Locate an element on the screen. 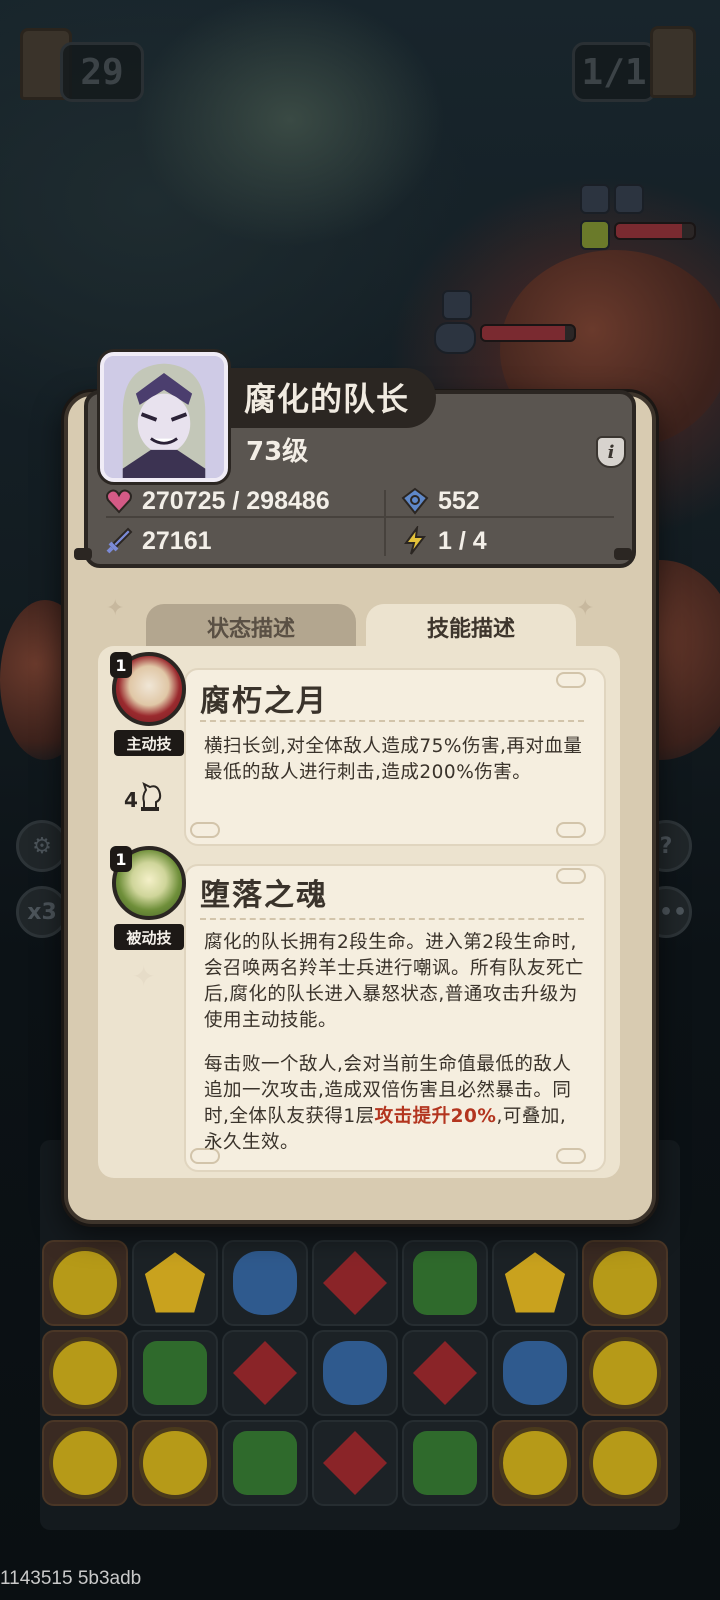  hero-name: 腐化的队长 is located at coordinates (327, 399).